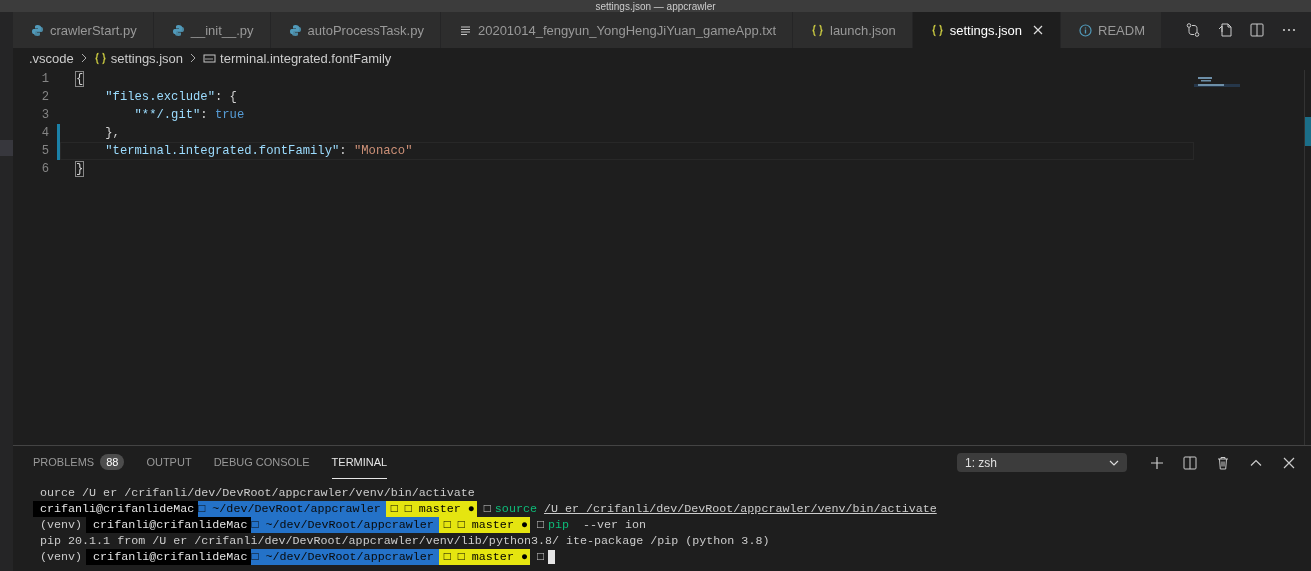  Describe the element at coordinates (169, 462) in the screenshot. I see `panel-tab: OUTPUT` at that location.